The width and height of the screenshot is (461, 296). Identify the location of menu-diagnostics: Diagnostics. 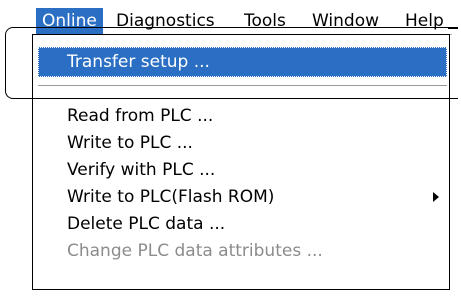
(165, 21).